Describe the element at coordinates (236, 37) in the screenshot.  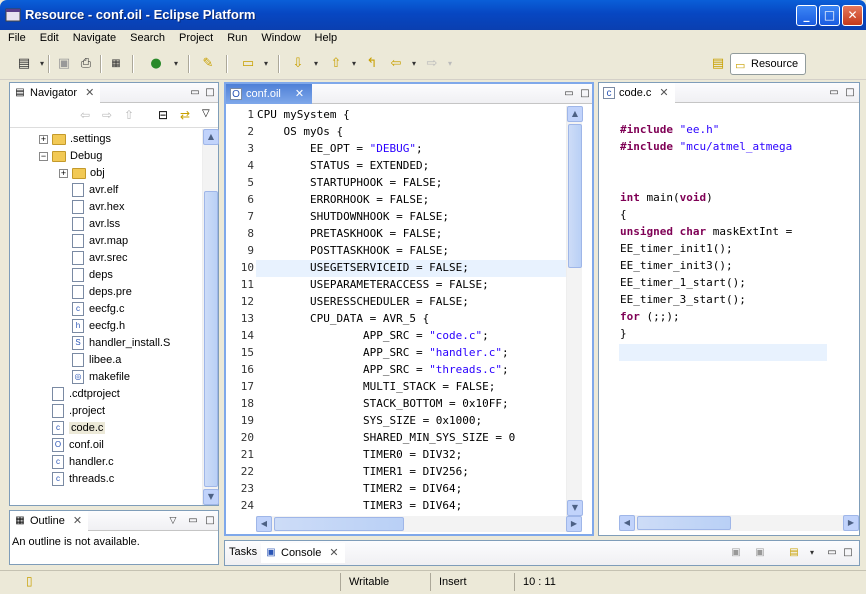
I see `menu-run: Run` at that location.